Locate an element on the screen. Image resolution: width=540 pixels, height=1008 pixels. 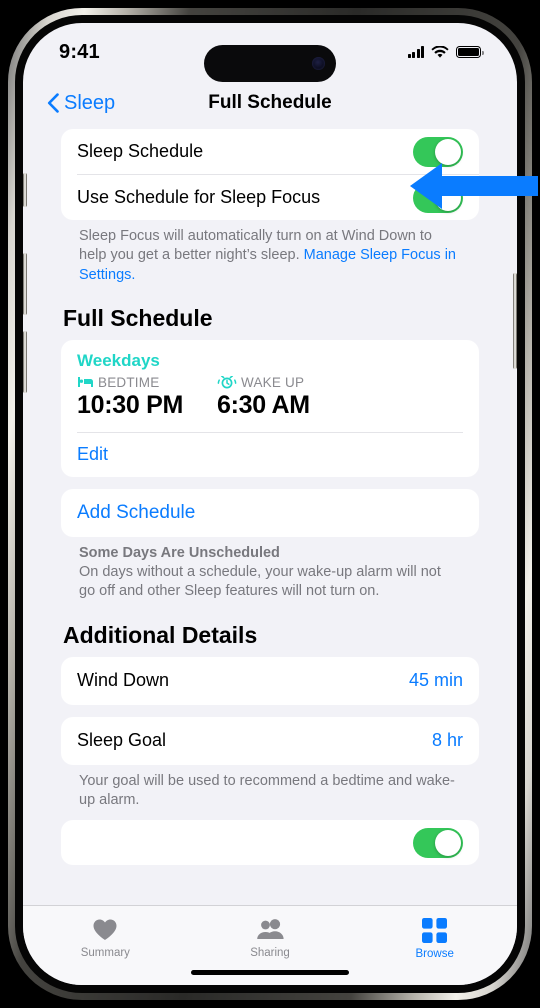
bedtime-caption-row: BEDTIME is located at coordinates (147, 382).